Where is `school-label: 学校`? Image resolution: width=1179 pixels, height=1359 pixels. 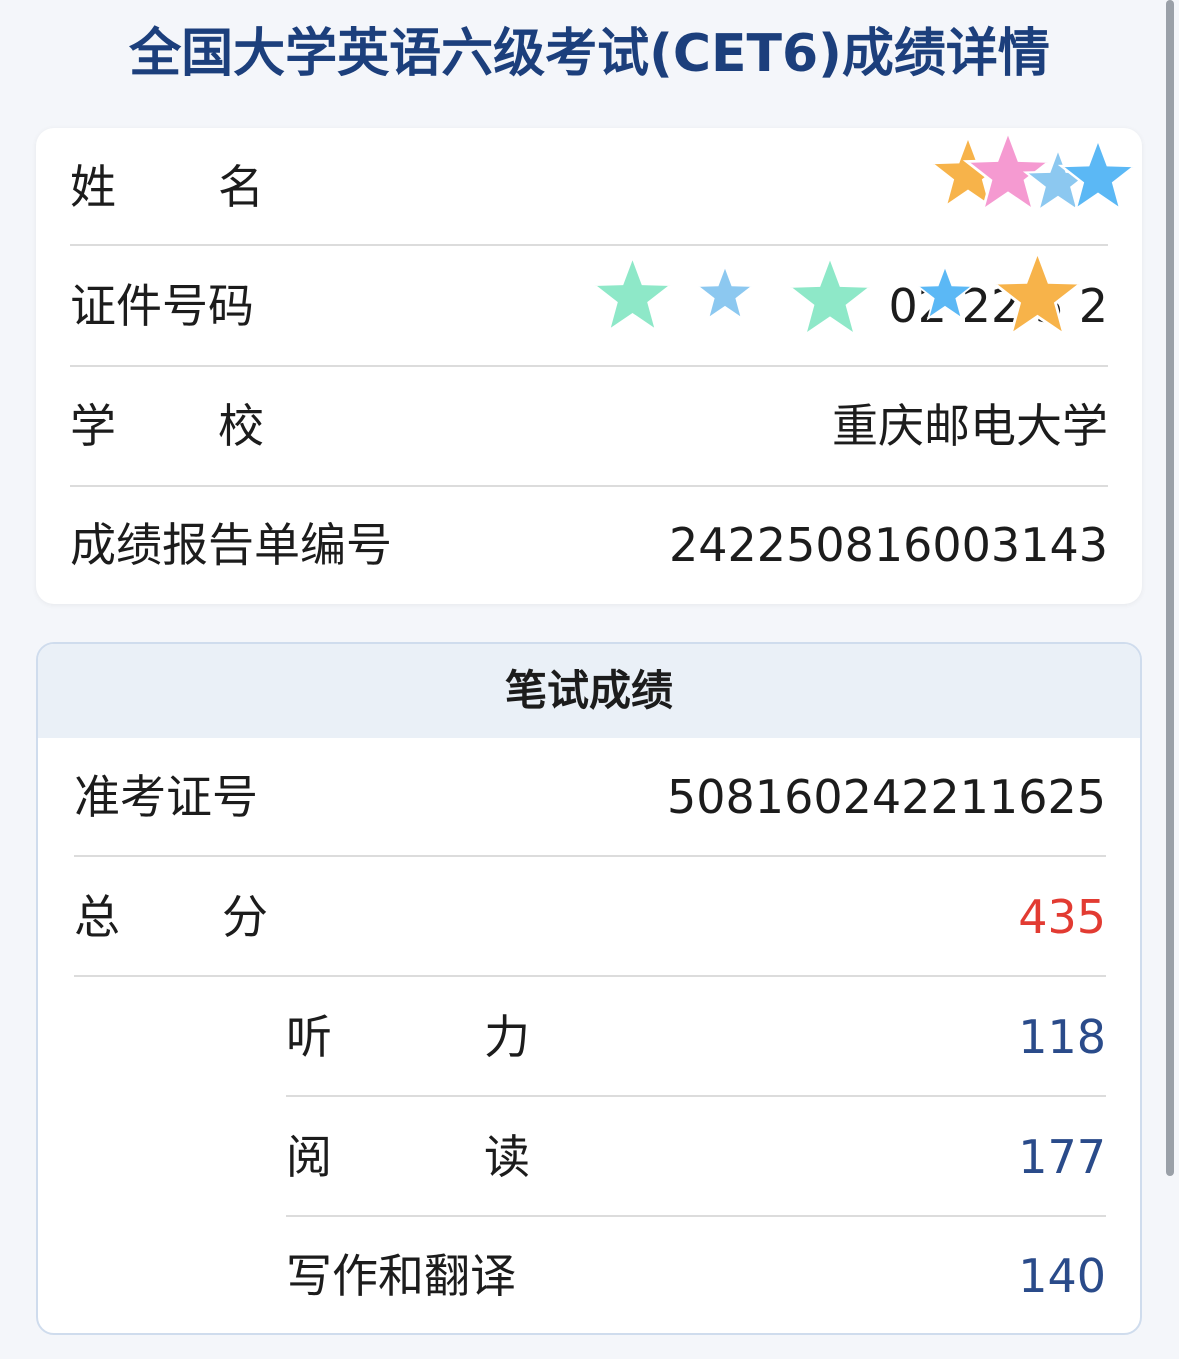 school-label: 学校 is located at coordinates (218, 426).